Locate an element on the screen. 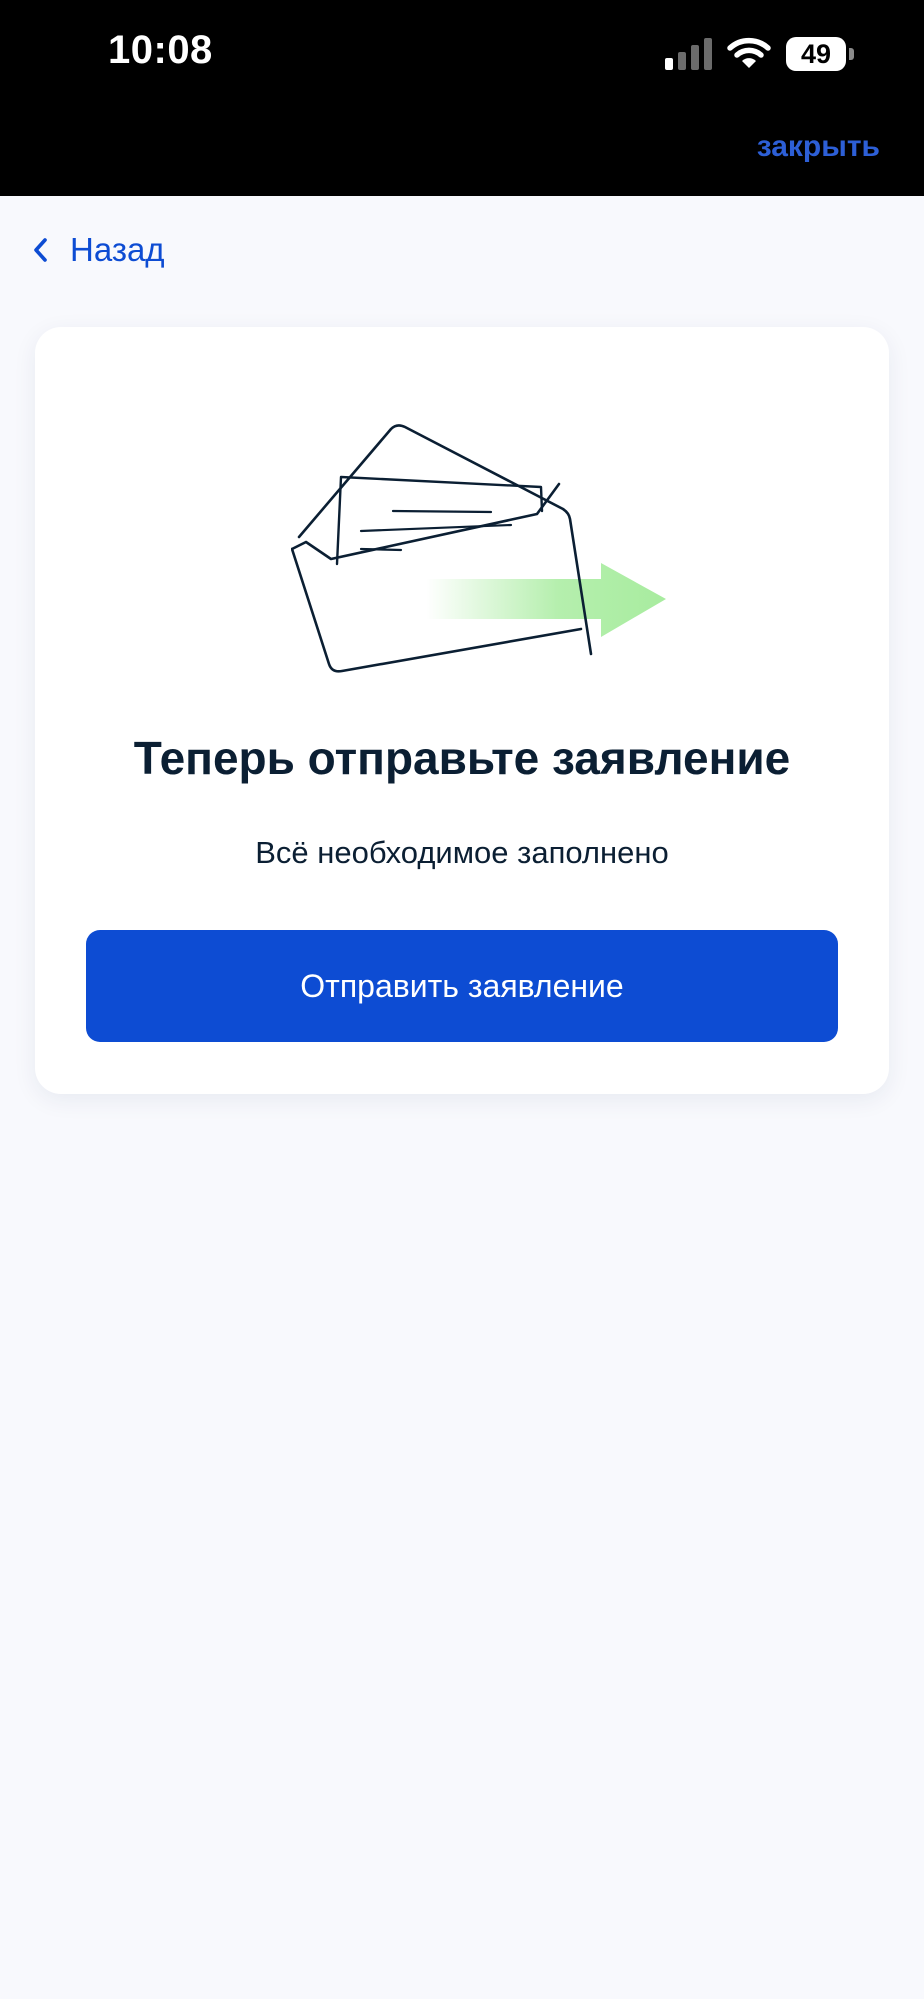 The height and width of the screenshot is (1999, 924). page-title: Теперь отправьте заявление is located at coordinates (462, 758).